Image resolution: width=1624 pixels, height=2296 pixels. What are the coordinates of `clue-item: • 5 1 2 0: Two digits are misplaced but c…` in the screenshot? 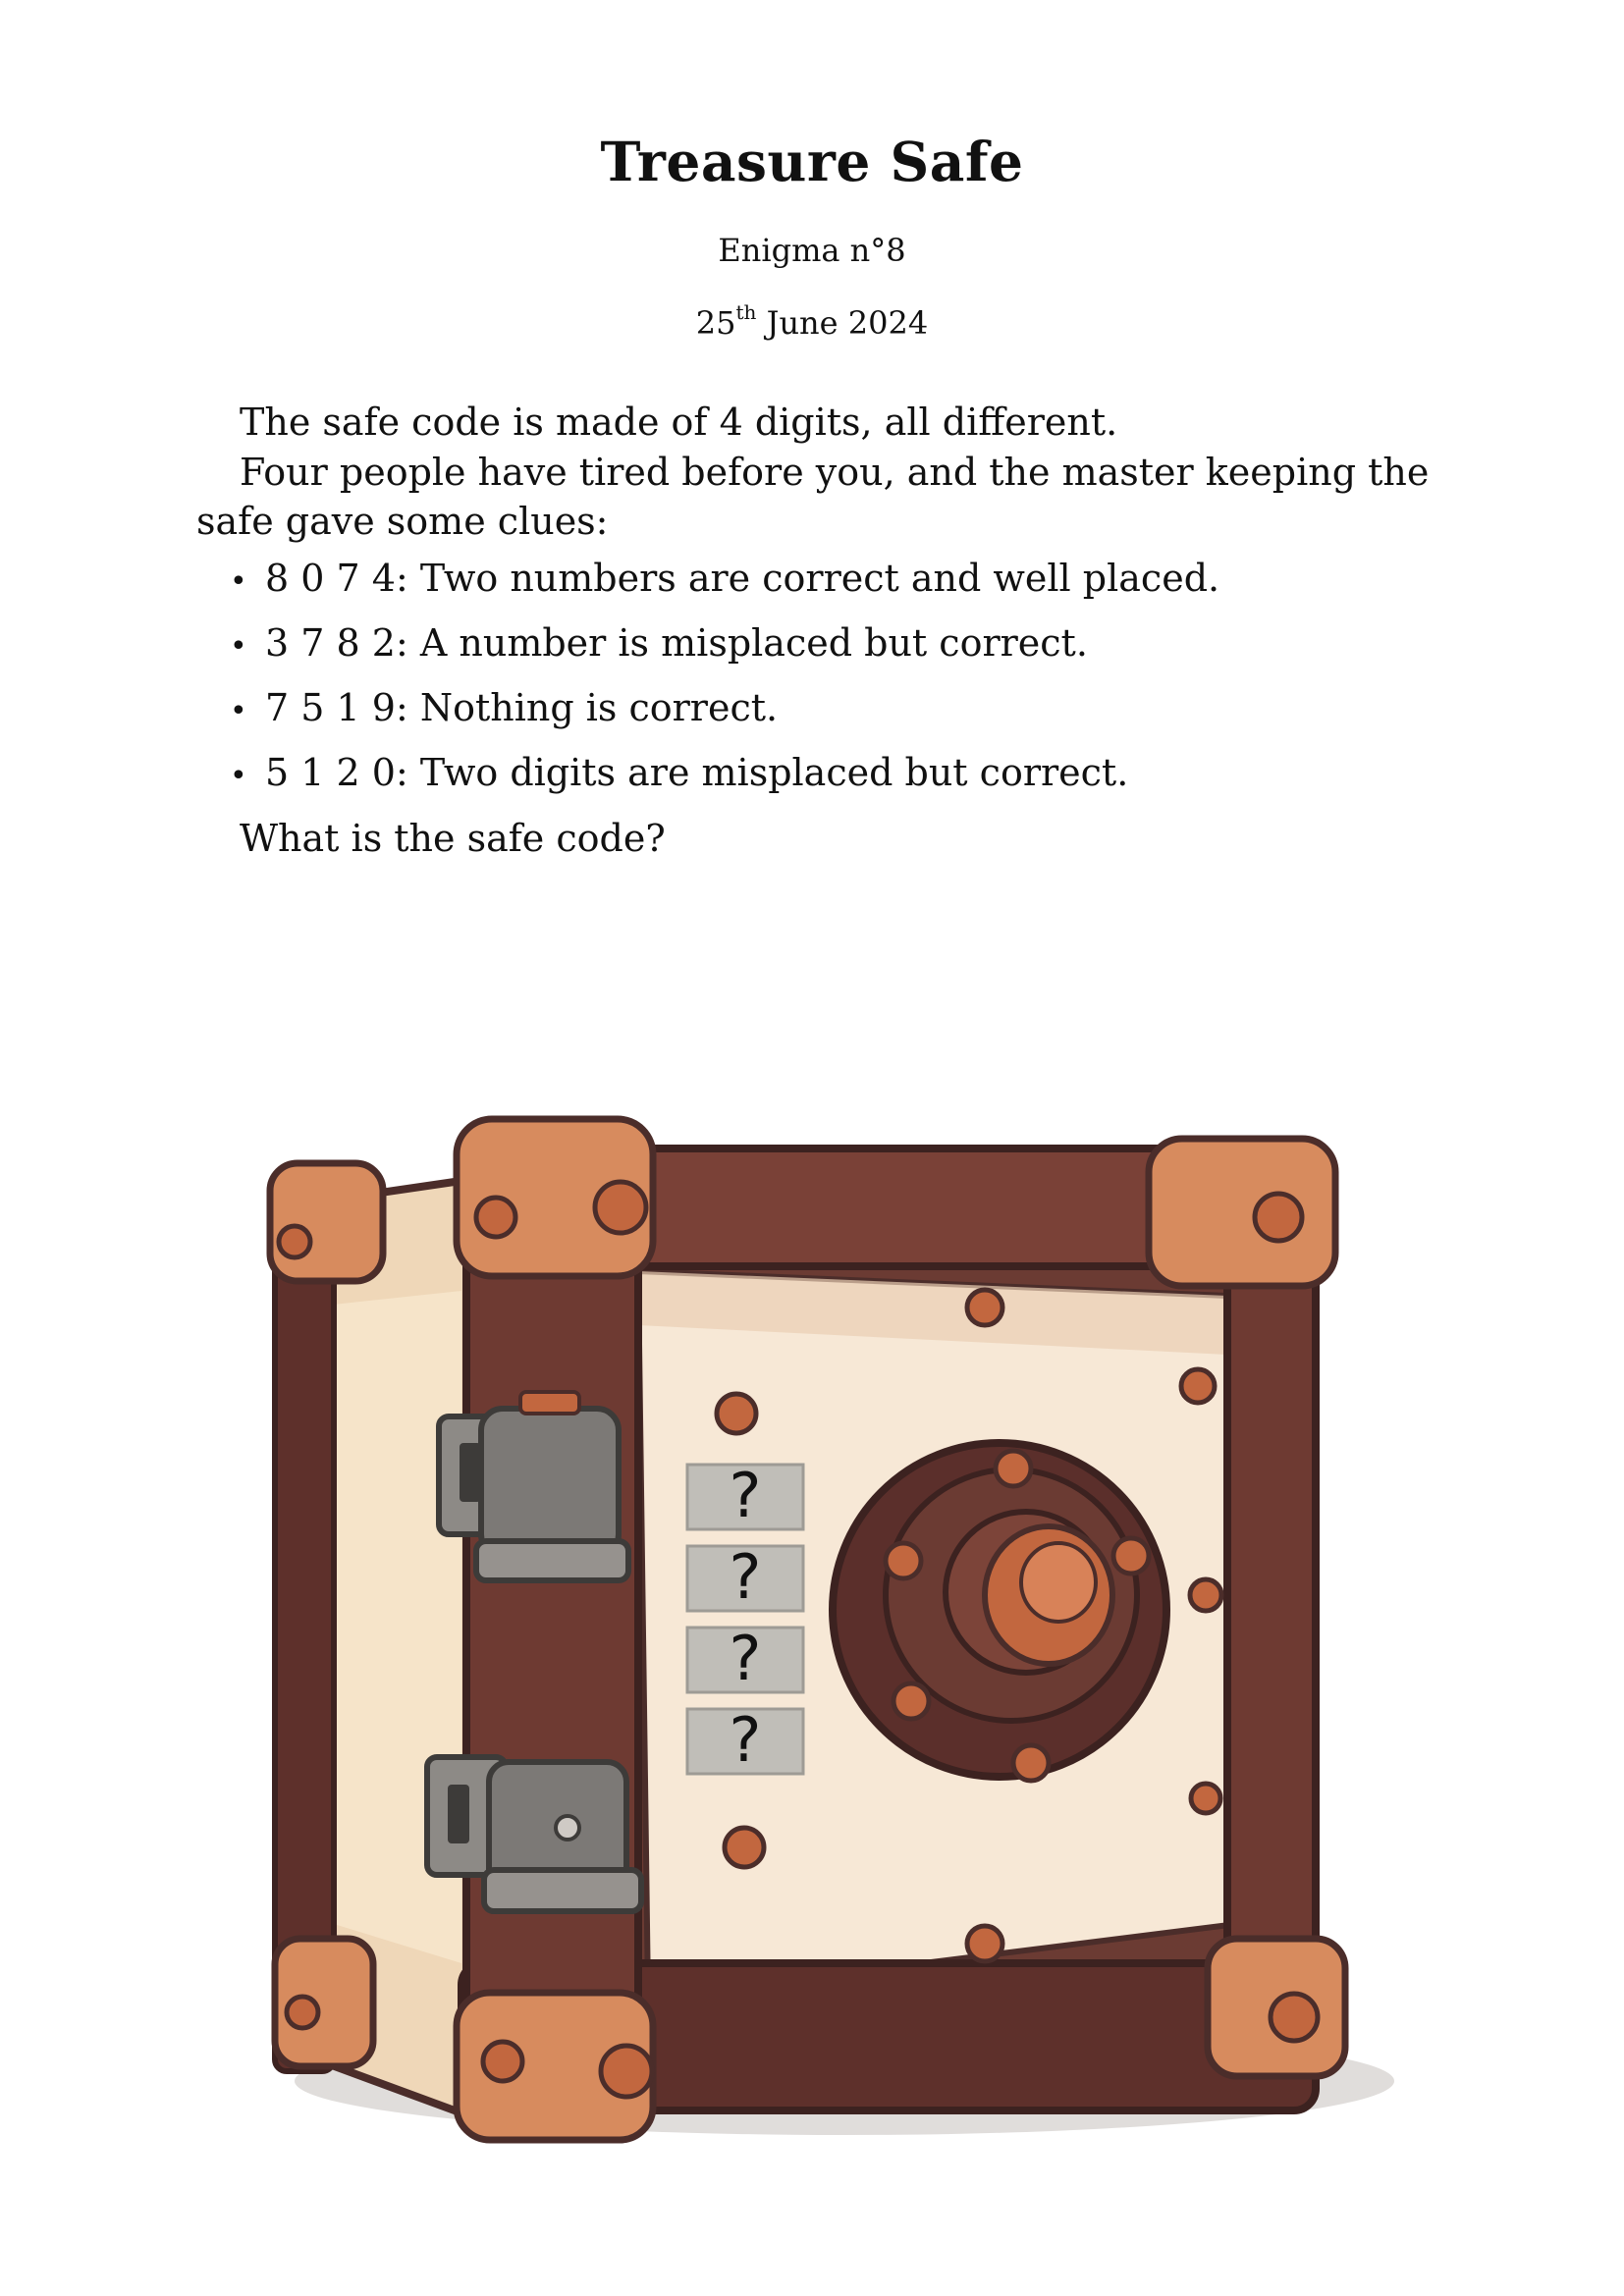 It's located at (724, 778).